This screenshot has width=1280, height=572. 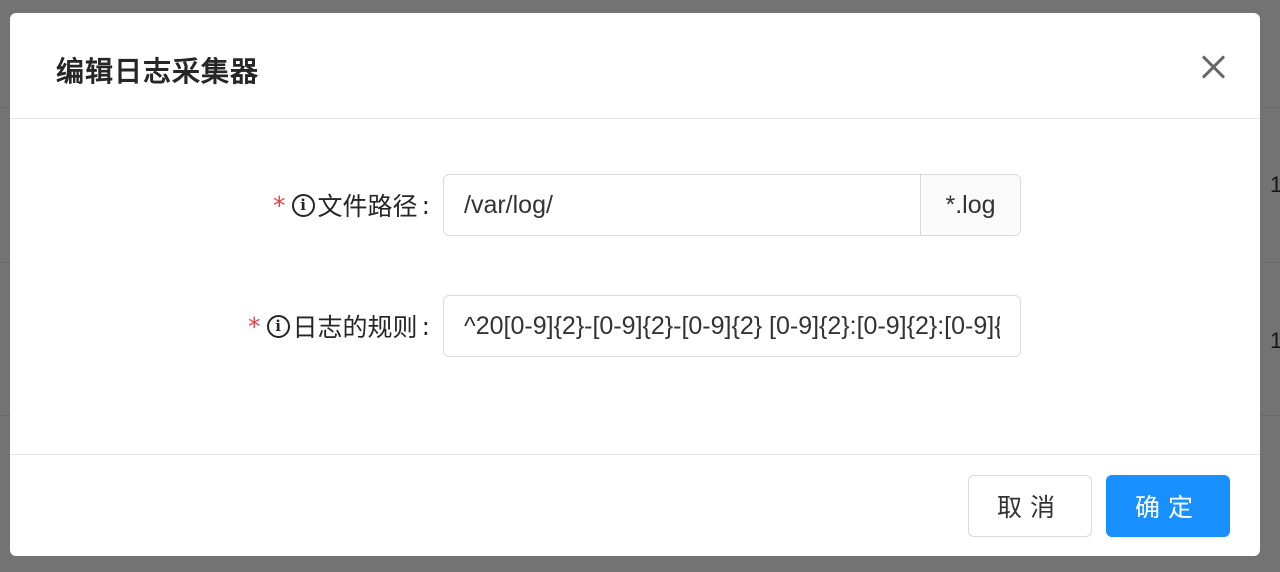 I want to click on modal-title: 编辑日志采集器, so click(x=158, y=71).